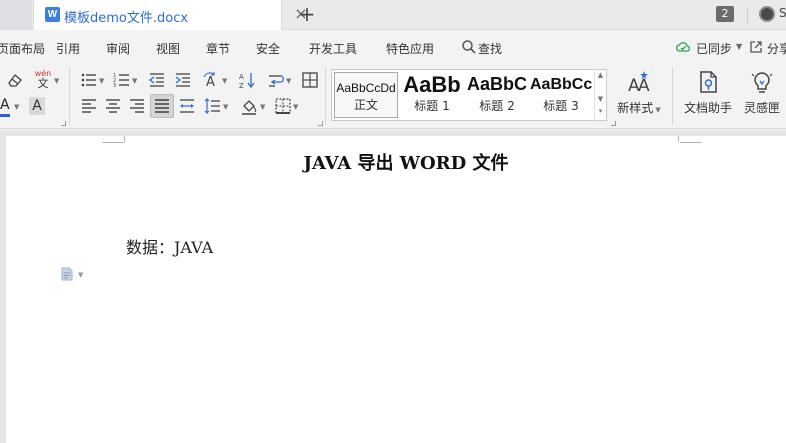  I want to click on style-sample: AaBb, so click(432, 84).